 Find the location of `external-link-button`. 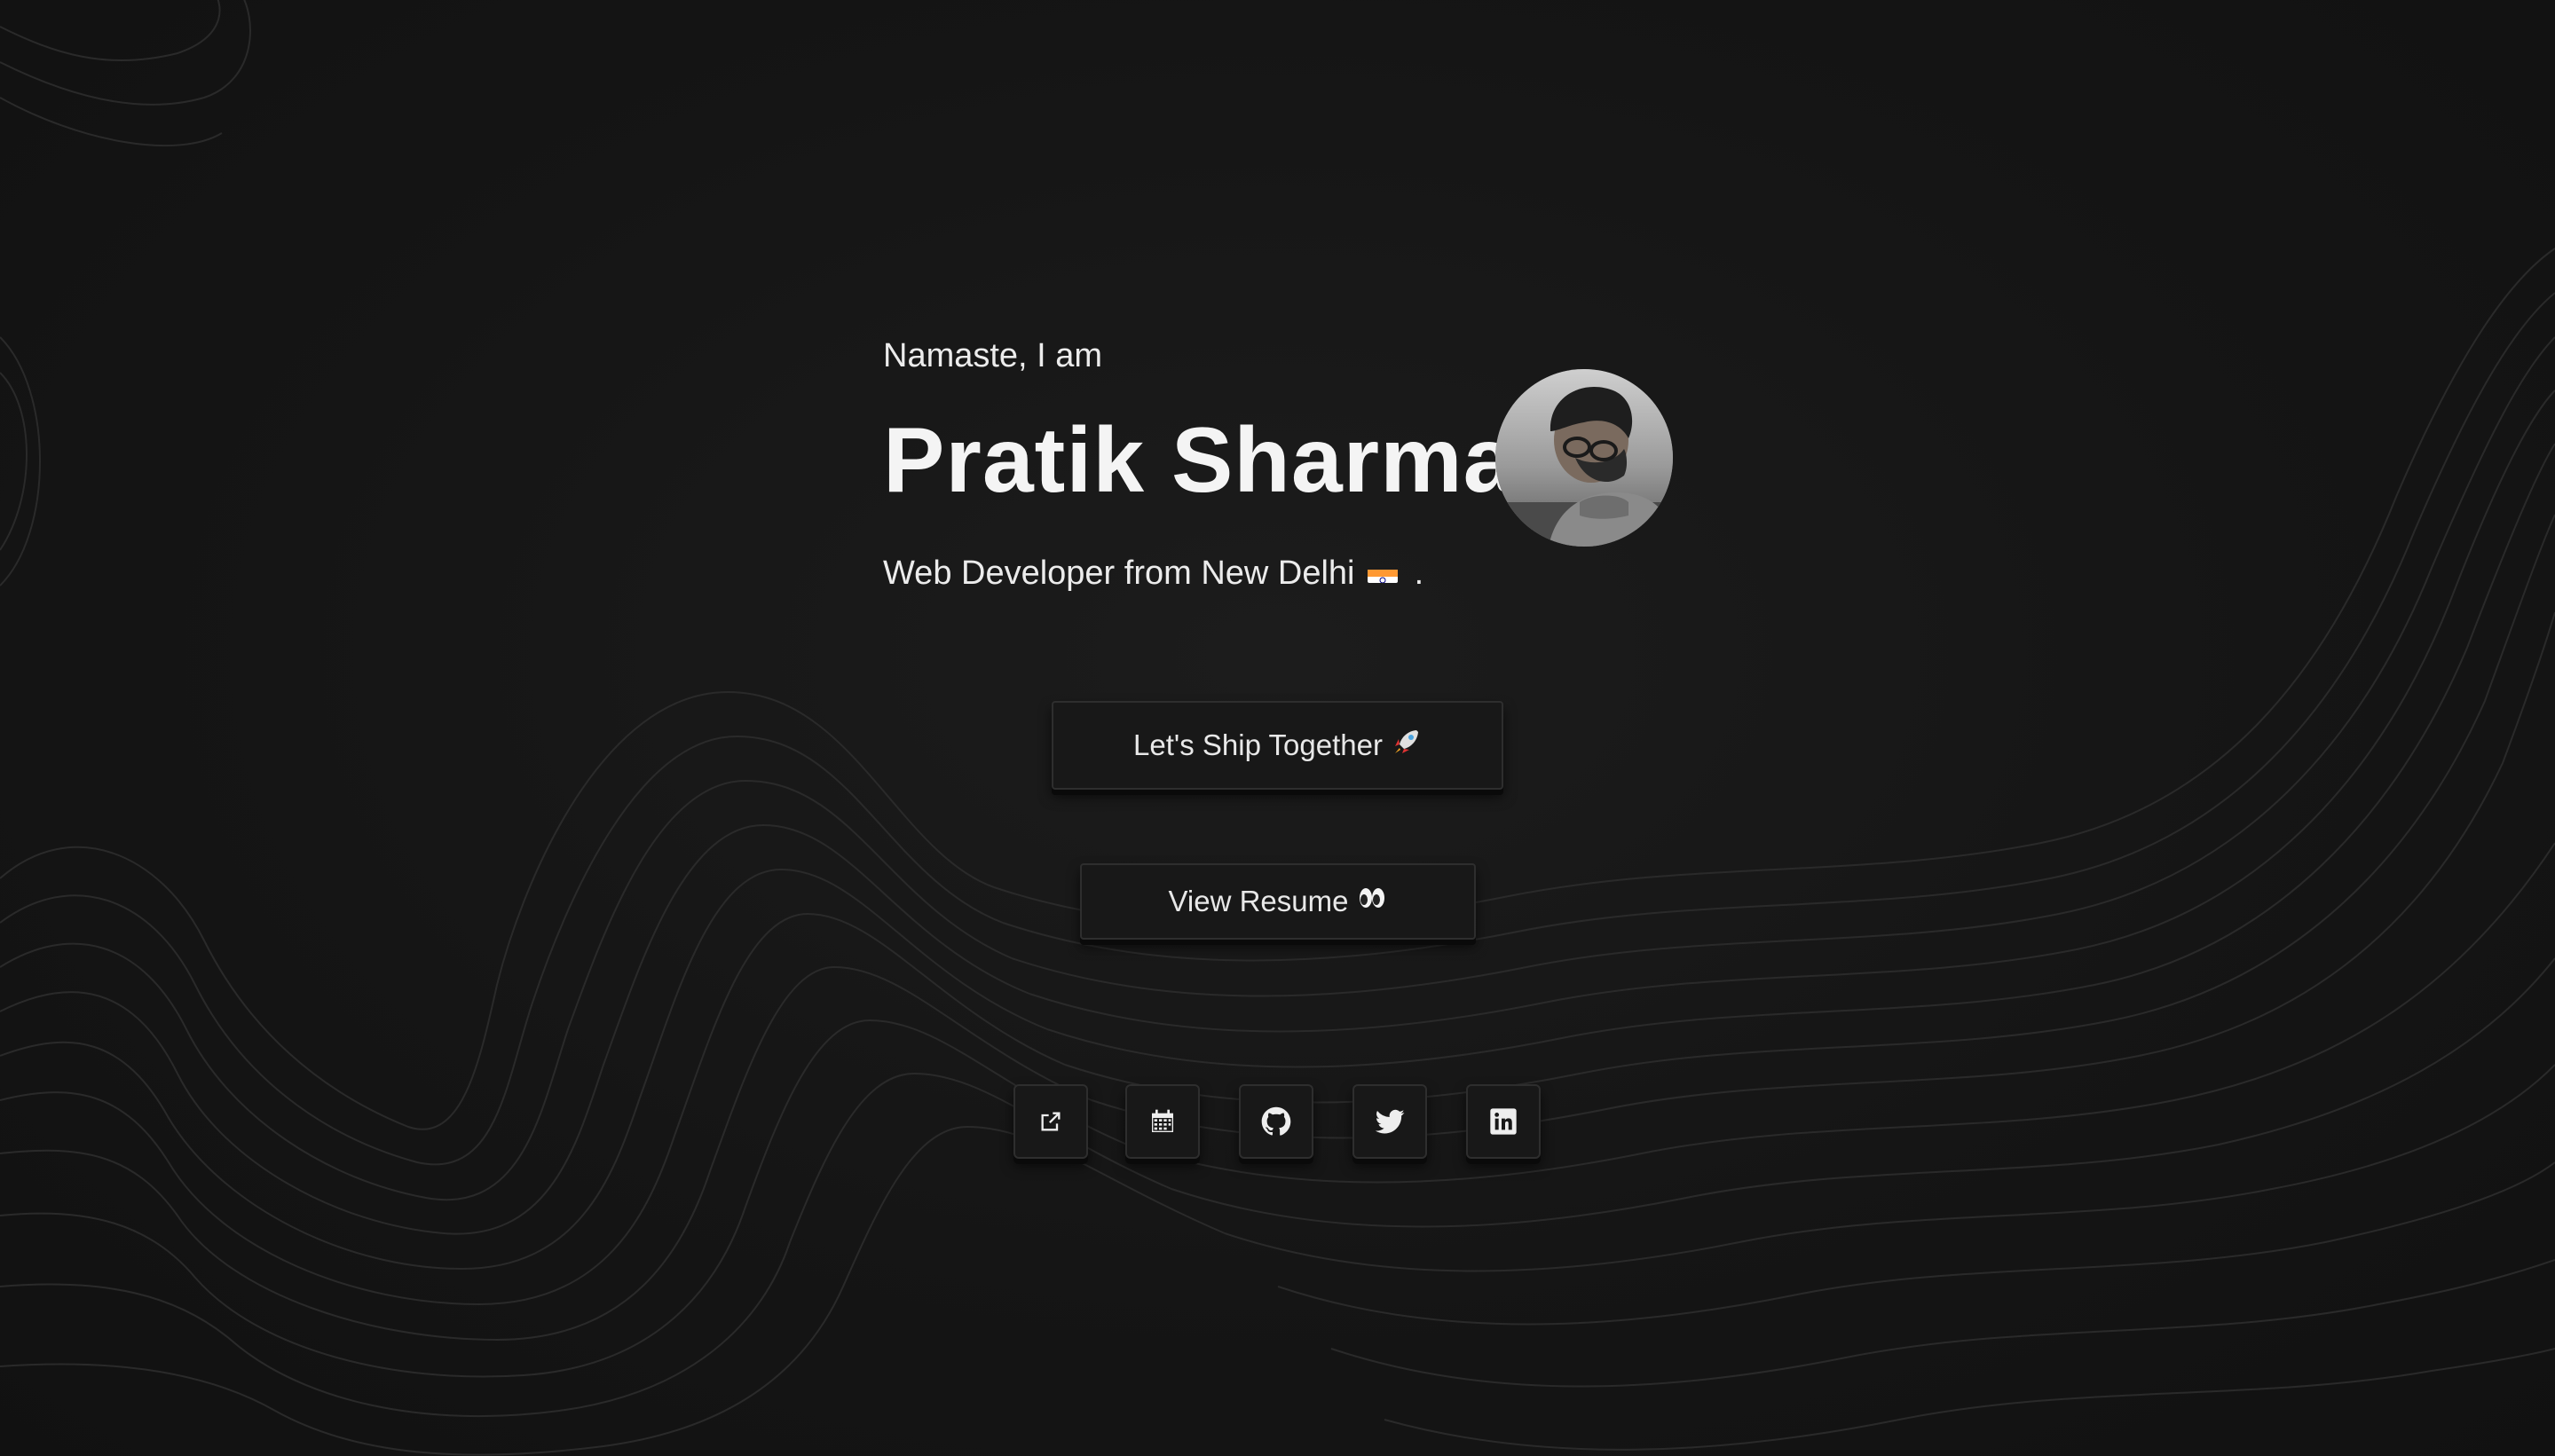

external-link-button is located at coordinates (1050, 1121).